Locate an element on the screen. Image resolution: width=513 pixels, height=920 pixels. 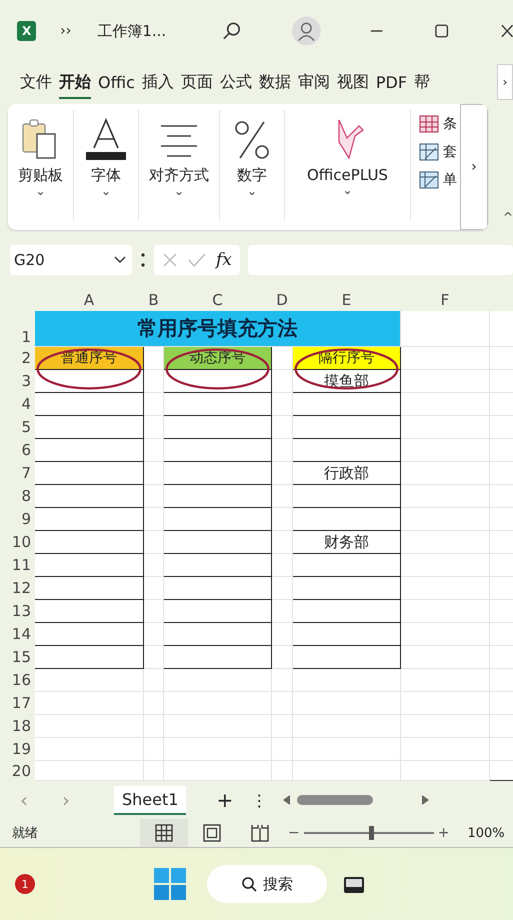
row-header: 1 is located at coordinates (26, 337).